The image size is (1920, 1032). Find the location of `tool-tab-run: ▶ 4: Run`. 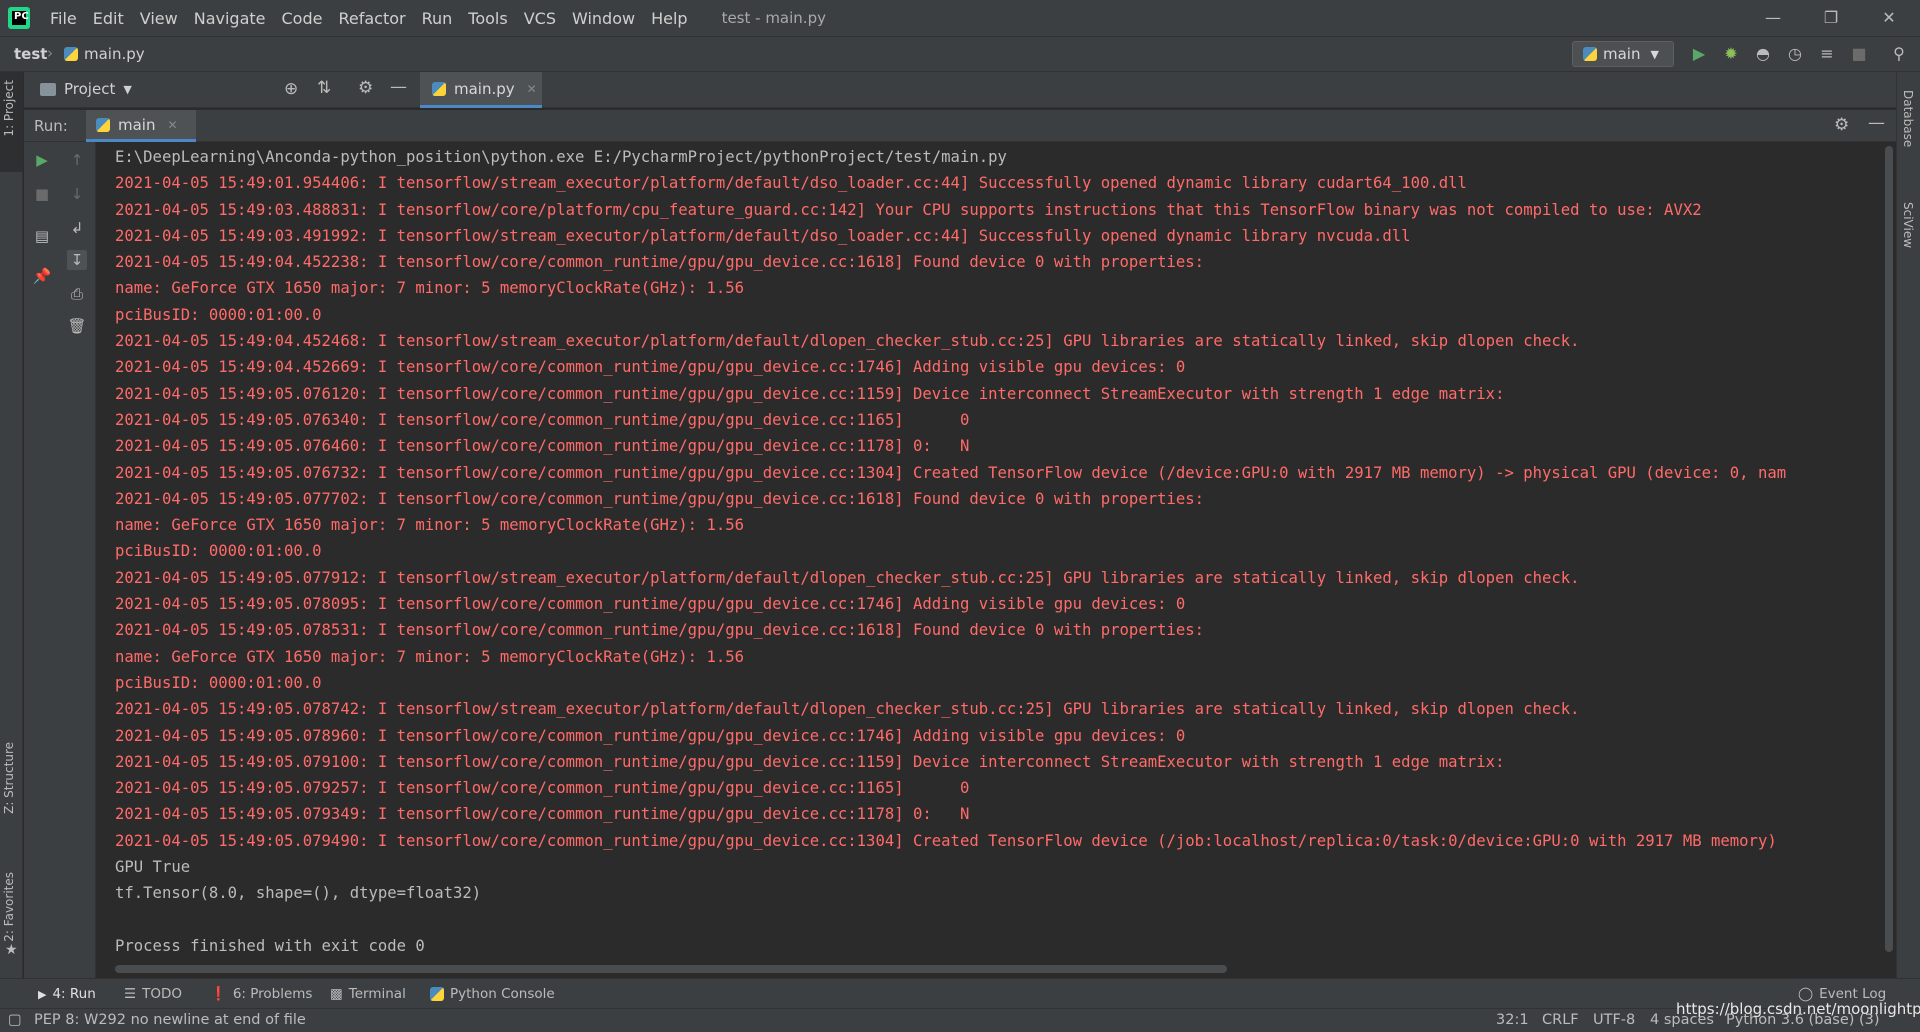

tool-tab-run: ▶ 4: Run is located at coordinates (67, 994).